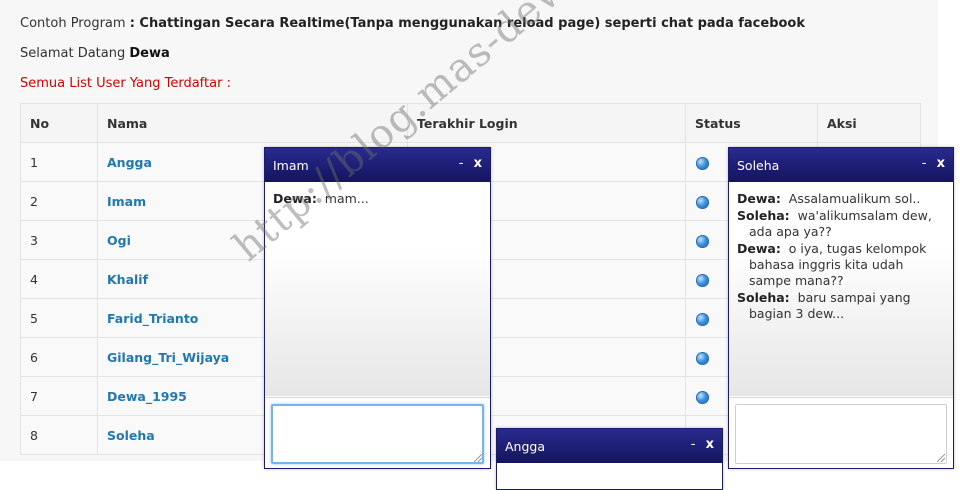  What do you see at coordinates (546, 123) in the screenshot?
I see `header-login: Terakhir Login` at bounding box center [546, 123].